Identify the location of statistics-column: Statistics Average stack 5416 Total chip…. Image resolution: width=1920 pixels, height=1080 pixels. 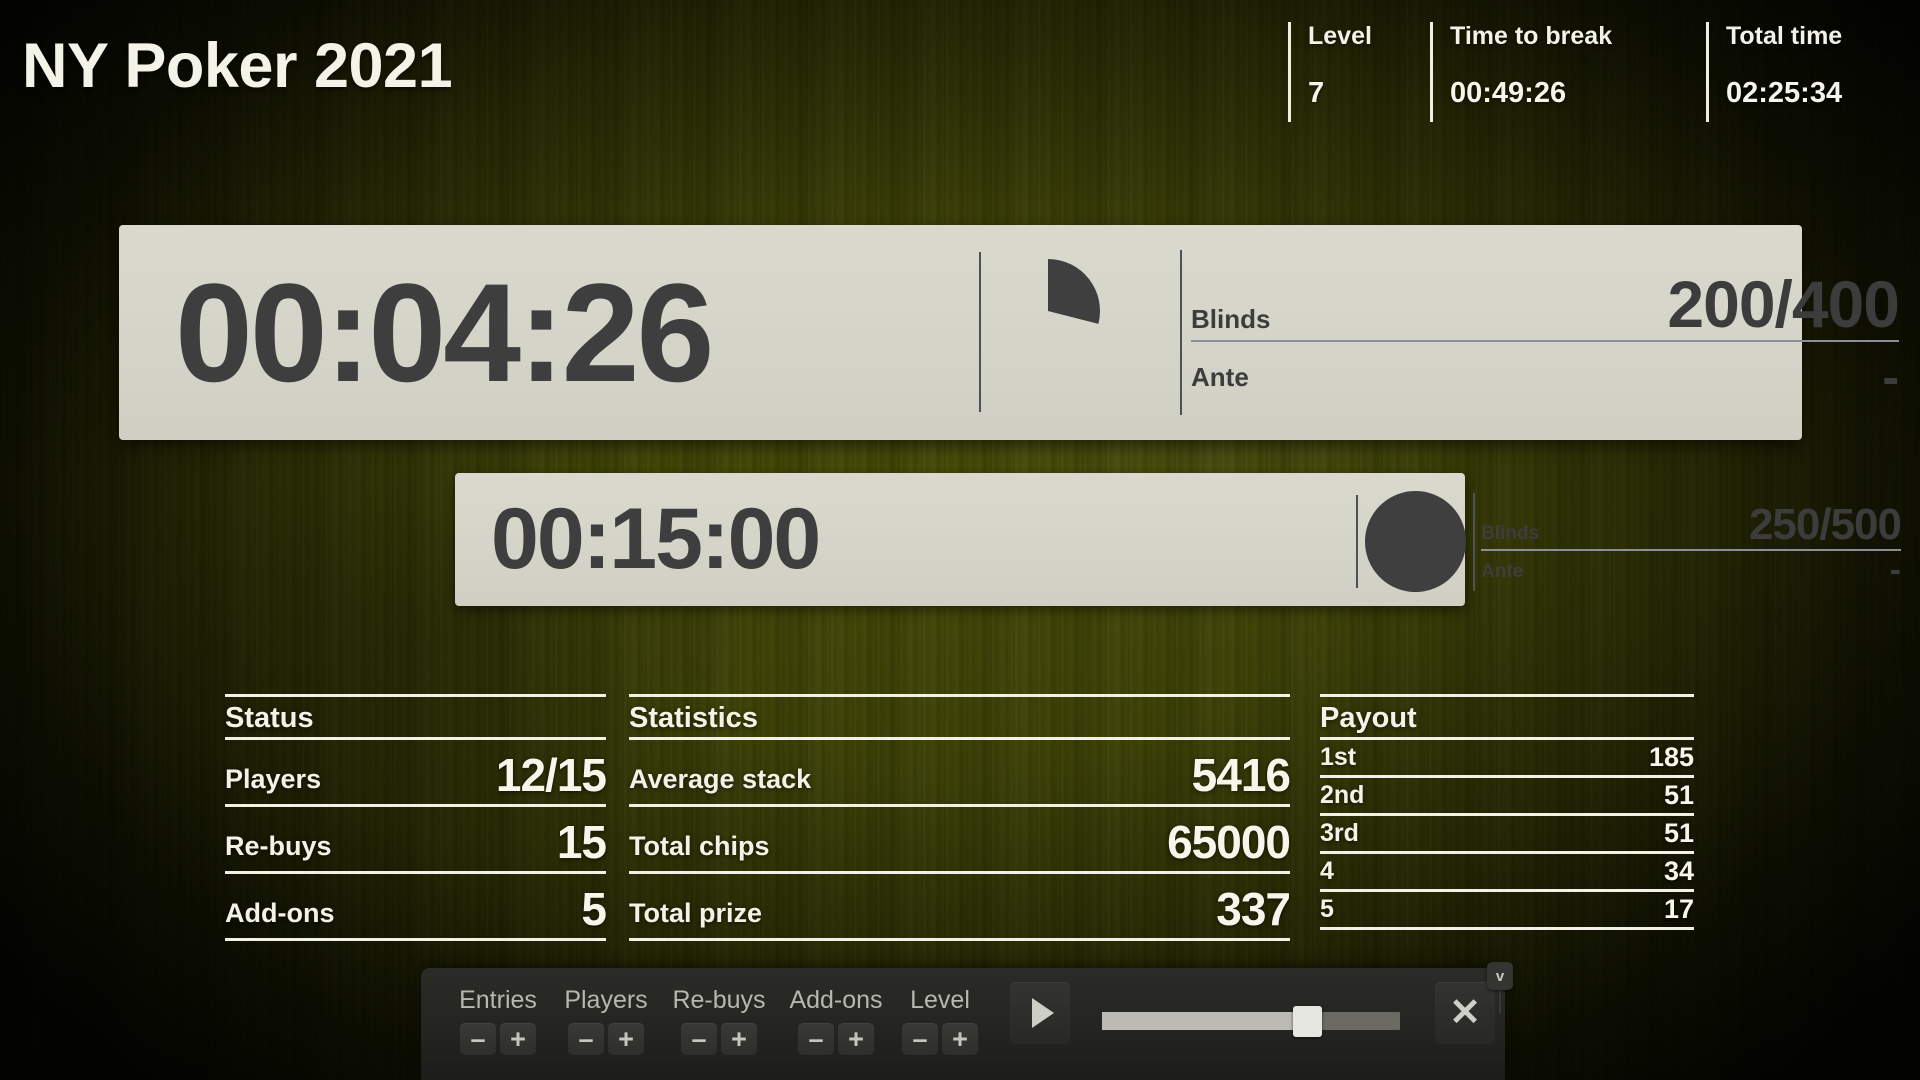
(960, 817).